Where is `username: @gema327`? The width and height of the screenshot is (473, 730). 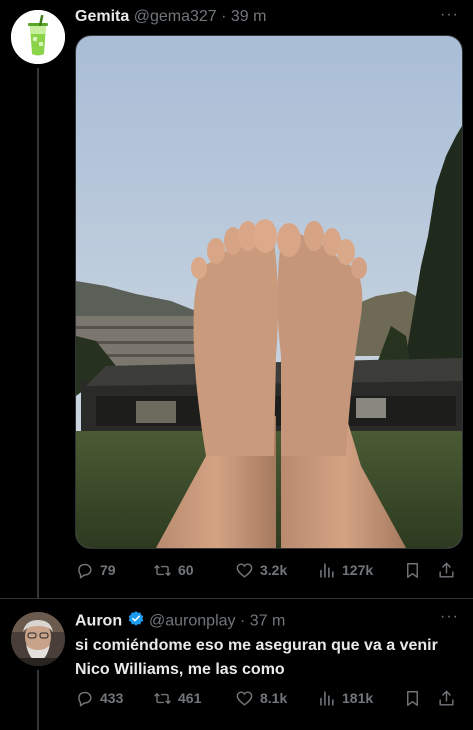
username: @gema327 is located at coordinates (175, 16).